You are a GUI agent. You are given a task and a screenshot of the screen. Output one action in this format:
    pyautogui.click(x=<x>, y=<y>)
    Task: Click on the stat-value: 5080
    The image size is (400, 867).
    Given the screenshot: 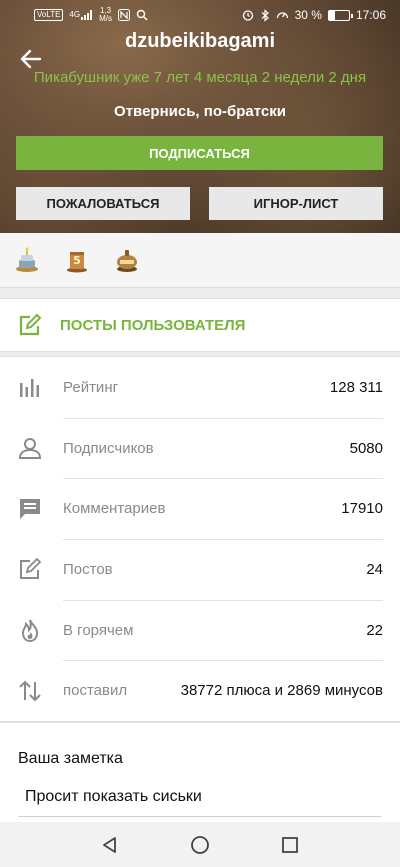 What is the action you would take?
    pyautogui.click(x=366, y=448)
    